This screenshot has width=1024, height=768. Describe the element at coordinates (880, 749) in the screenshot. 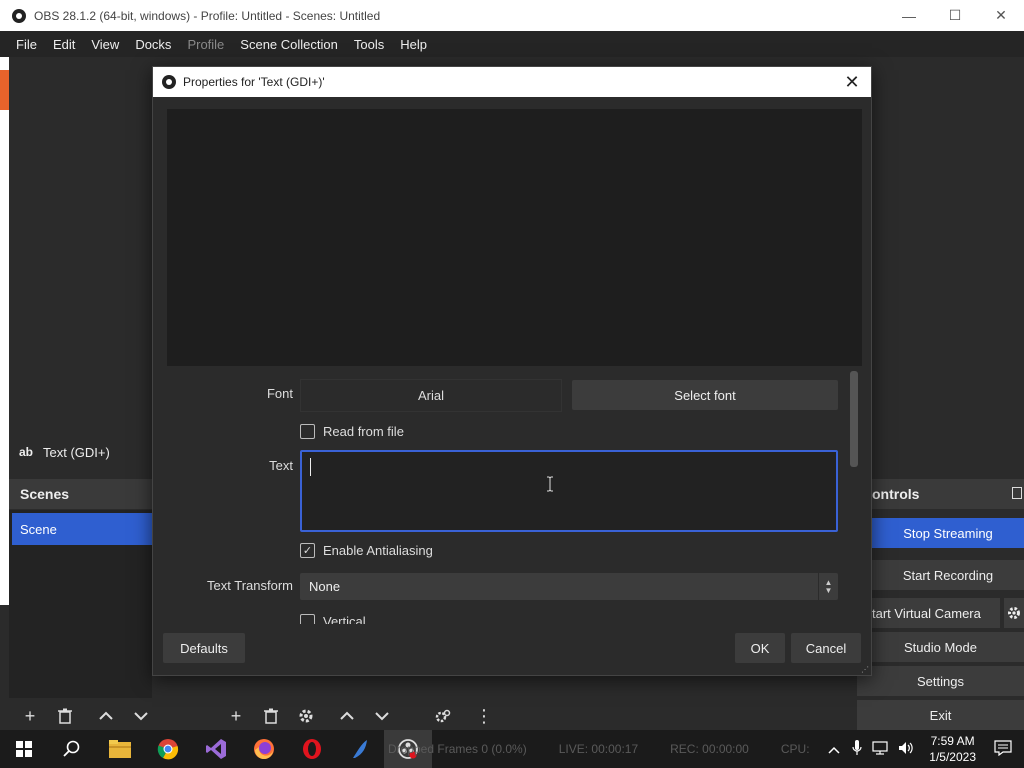

I see `network-icon` at that location.